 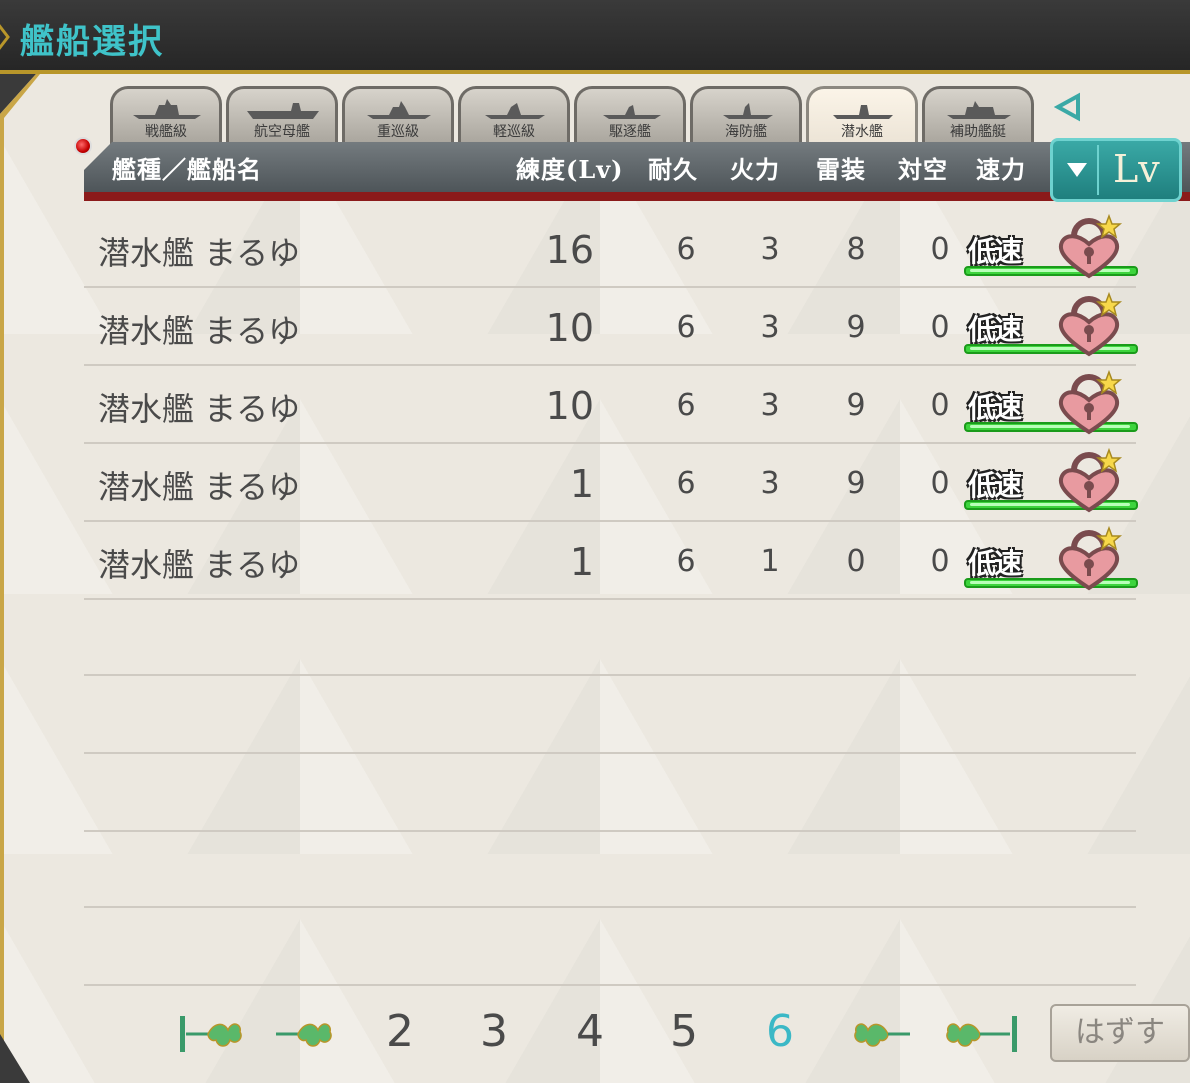 What do you see at coordinates (514, 132) in the screenshot?
I see `tab-label: 軽巡級` at bounding box center [514, 132].